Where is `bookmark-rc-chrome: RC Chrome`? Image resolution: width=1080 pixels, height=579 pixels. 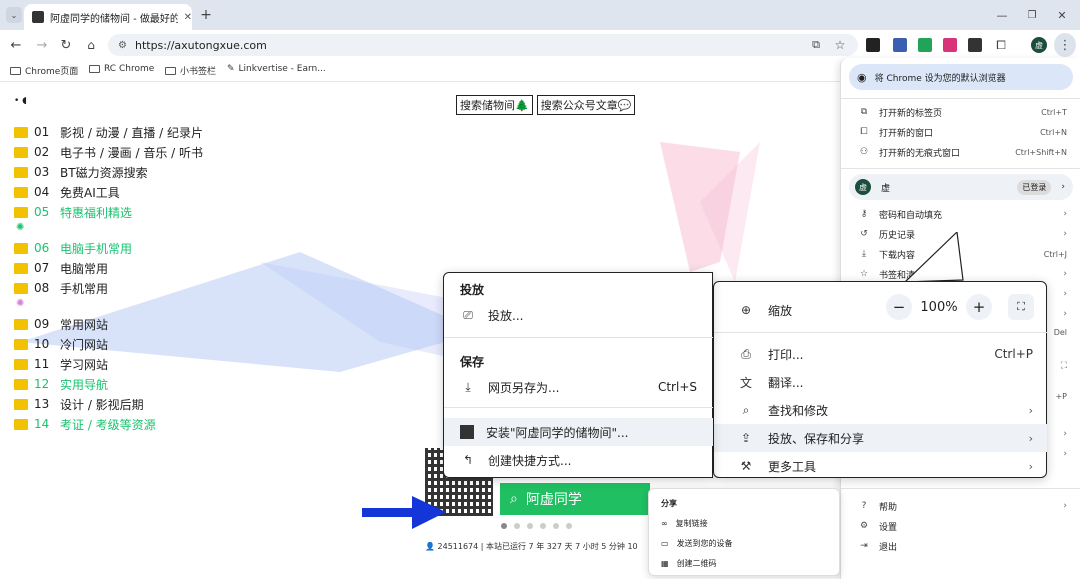 bookmark-rc-chrome: RC Chrome is located at coordinates (121, 69).